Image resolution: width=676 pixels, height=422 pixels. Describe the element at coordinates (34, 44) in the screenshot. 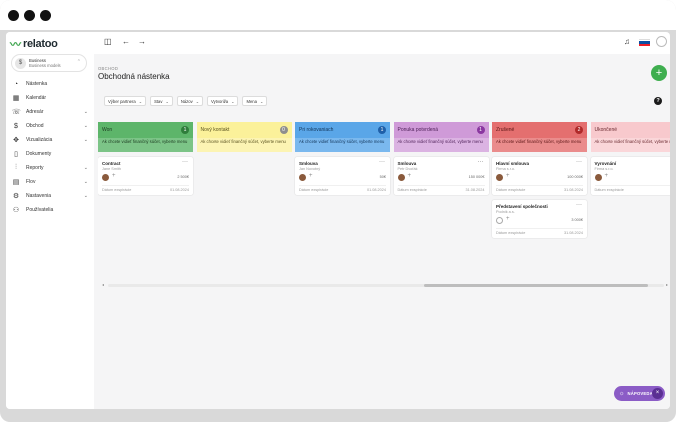

I see `logo: 〰 relatoo` at that location.